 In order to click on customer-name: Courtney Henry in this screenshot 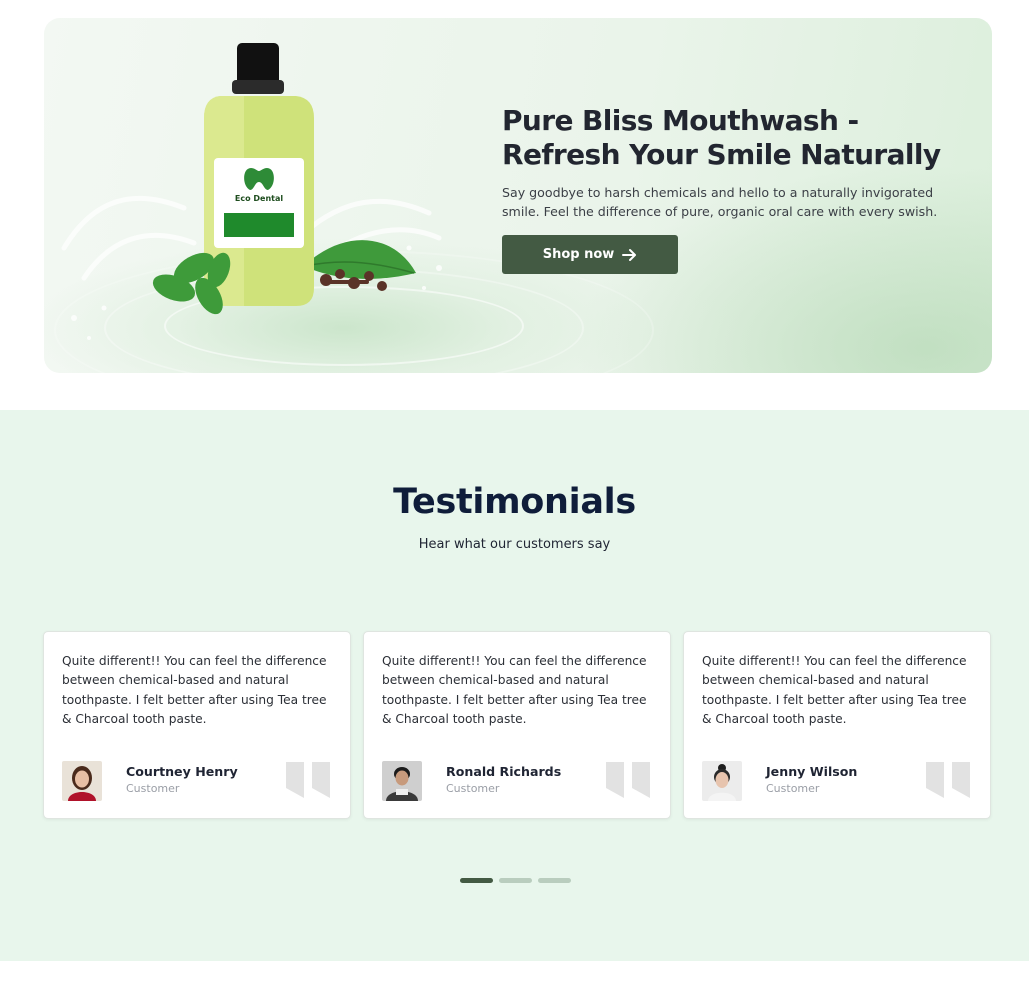, I will do `click(182, 771)`.